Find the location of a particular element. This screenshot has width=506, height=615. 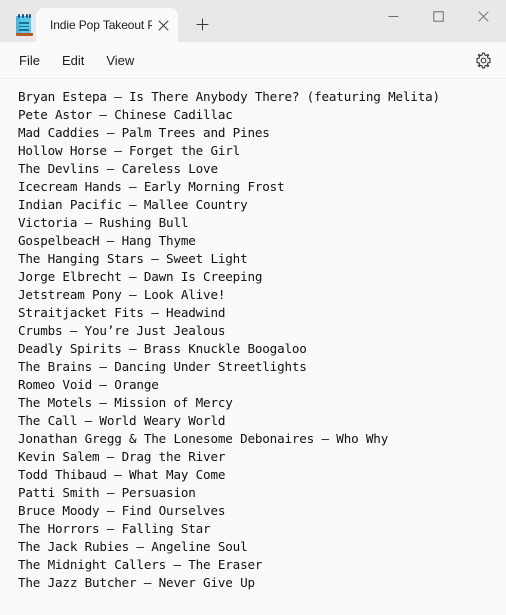

menu-bar: File Edit View is located at coordinates (253, 60).